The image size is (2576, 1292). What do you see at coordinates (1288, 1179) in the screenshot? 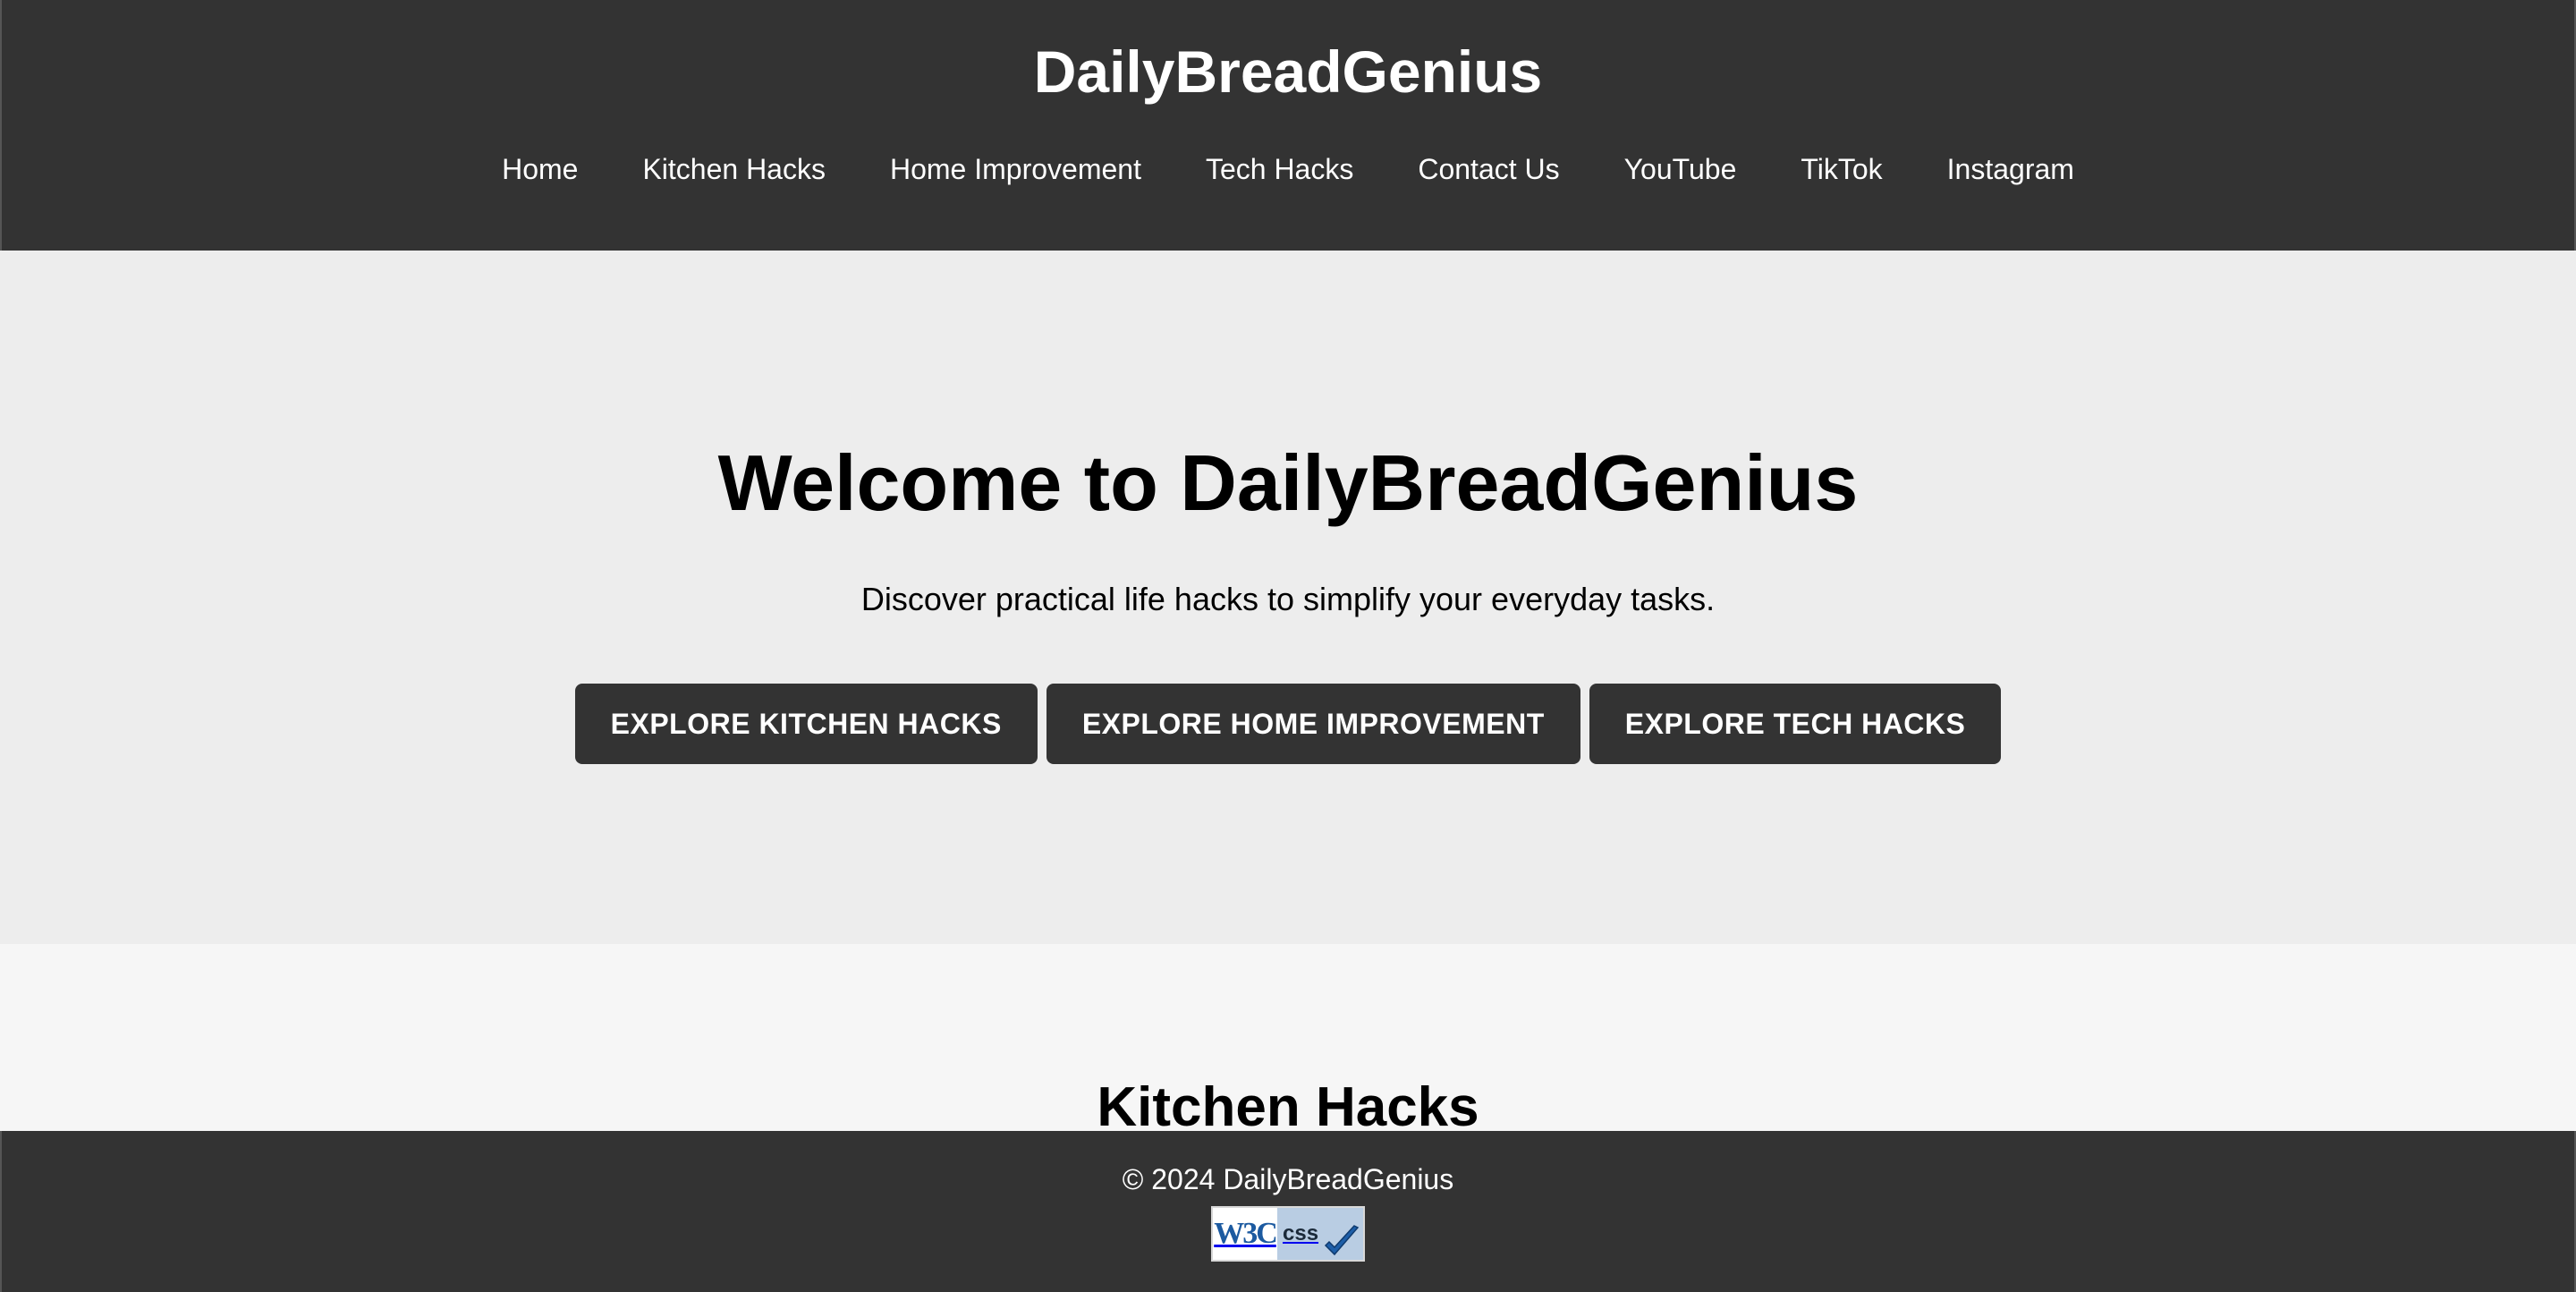
I see `footer-copyright: © 2024 DailyBreadGenius` at bounding box center [1288, 1179].